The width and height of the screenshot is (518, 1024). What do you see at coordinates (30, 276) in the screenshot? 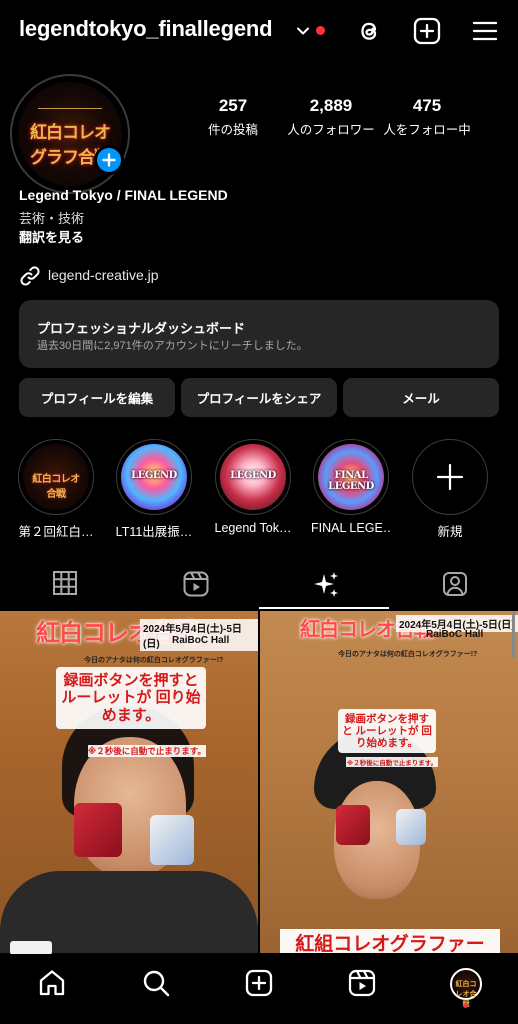
I see `link-icon` at bounding box center [30, 276].